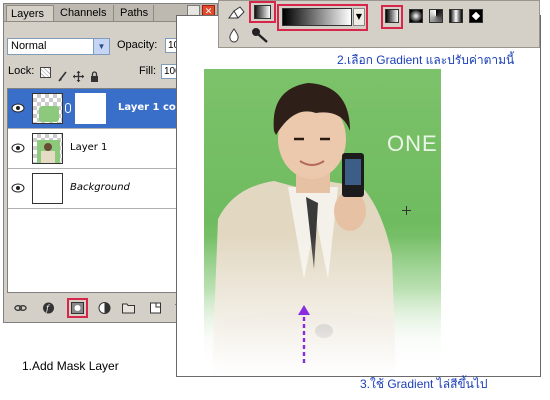 This screenshot has height=400, width=550. I want to click on fill-label: Fill:, so click(148, 71).